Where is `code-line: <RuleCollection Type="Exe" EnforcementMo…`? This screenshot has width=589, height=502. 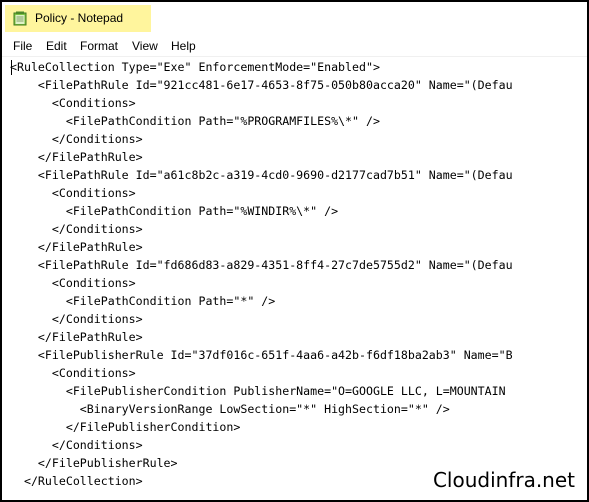 code-line: <RuleCollection Type="Exe" EnforcementMo… is located at coordinates (195, 67).